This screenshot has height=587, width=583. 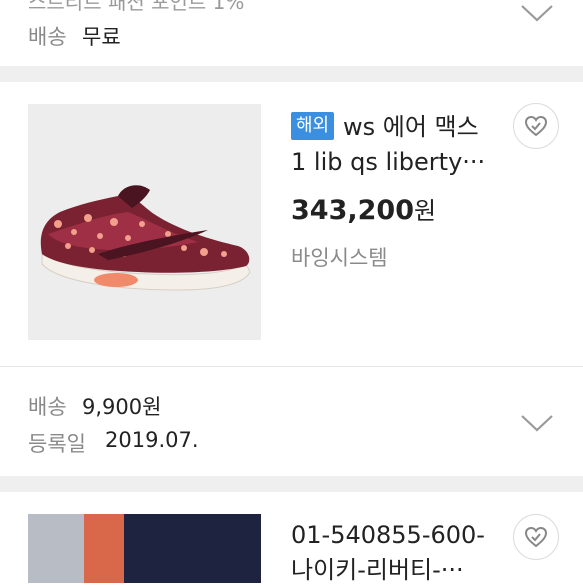 I want to click on registered-value: 2019.07., so click(x=152, y=440).